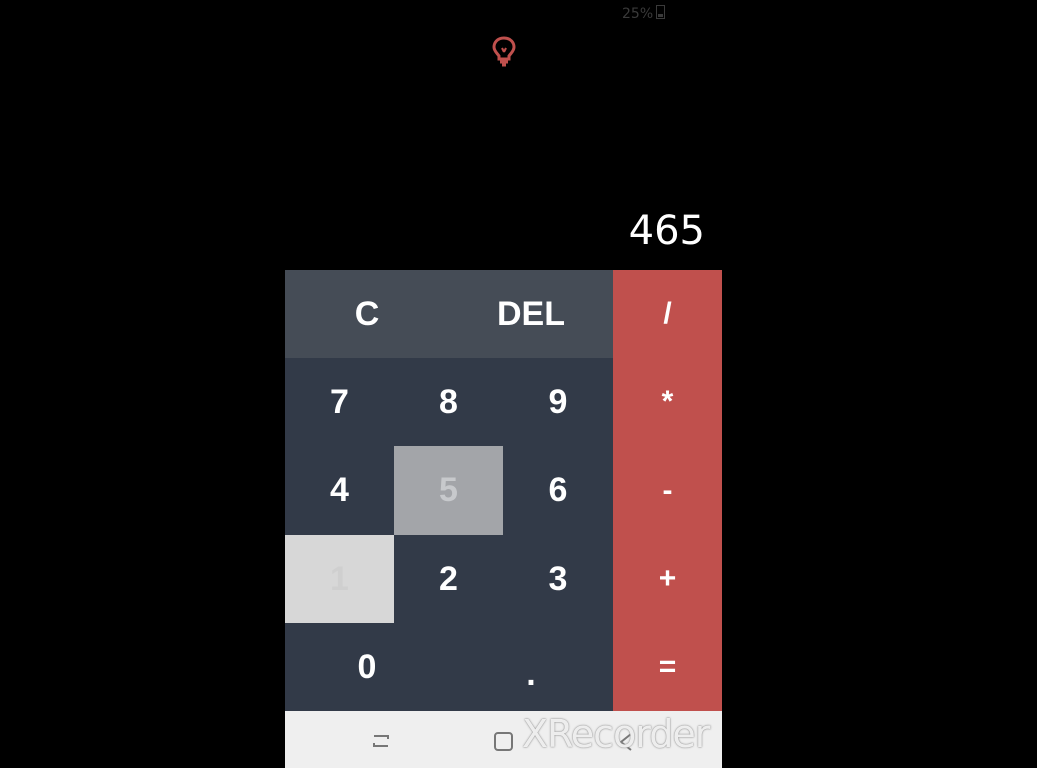  I want to click on add-button: +, so click(667, 579).